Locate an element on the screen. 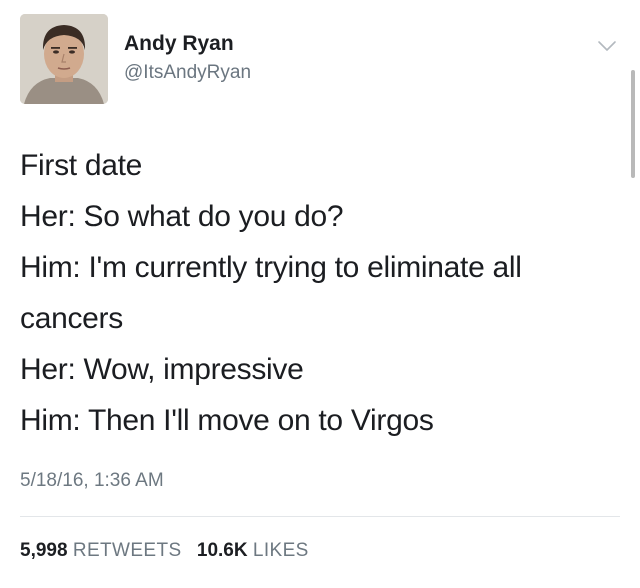 This screenshot has height=588, width=640. retweets-label: RETWEETS is located at coordinates (127, 550).